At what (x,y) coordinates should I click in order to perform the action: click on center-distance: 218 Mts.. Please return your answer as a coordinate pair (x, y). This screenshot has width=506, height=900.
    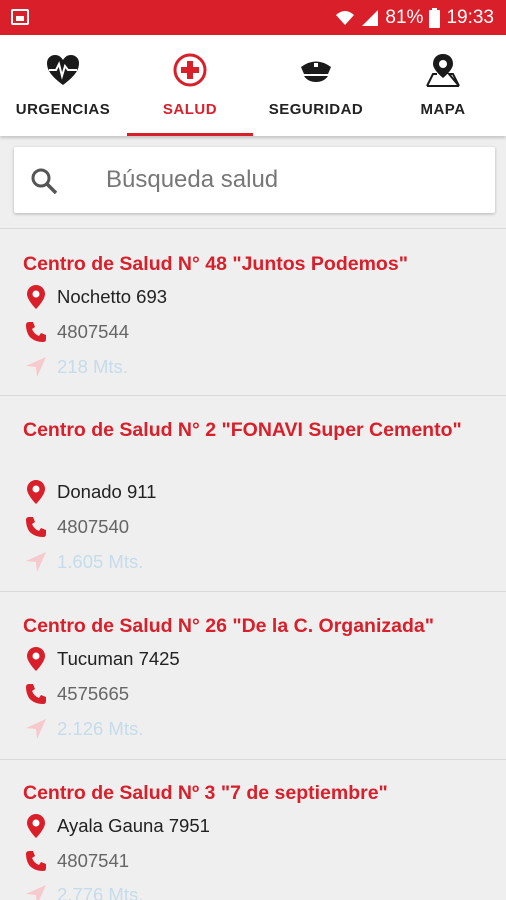
    Looking at the image, I should click on (92, 366).